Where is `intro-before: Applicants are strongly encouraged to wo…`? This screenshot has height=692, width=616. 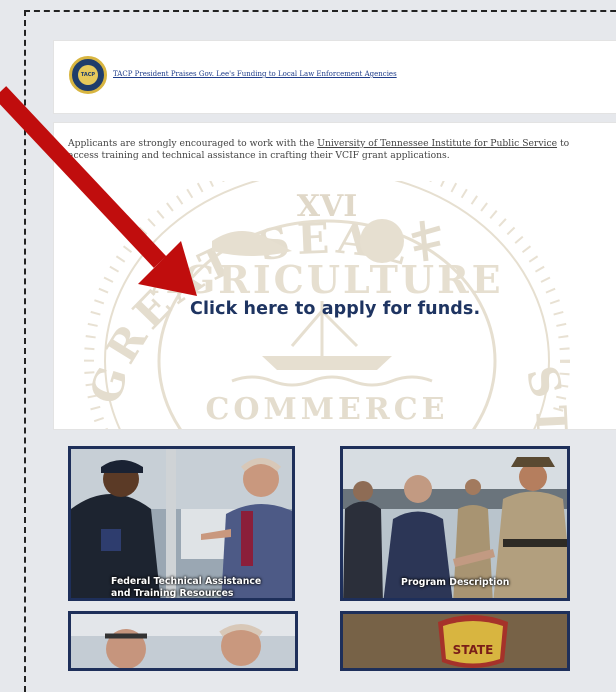
intro-before: Applicants are strongly encouraged to wo… is located at coordinates (193, 143).